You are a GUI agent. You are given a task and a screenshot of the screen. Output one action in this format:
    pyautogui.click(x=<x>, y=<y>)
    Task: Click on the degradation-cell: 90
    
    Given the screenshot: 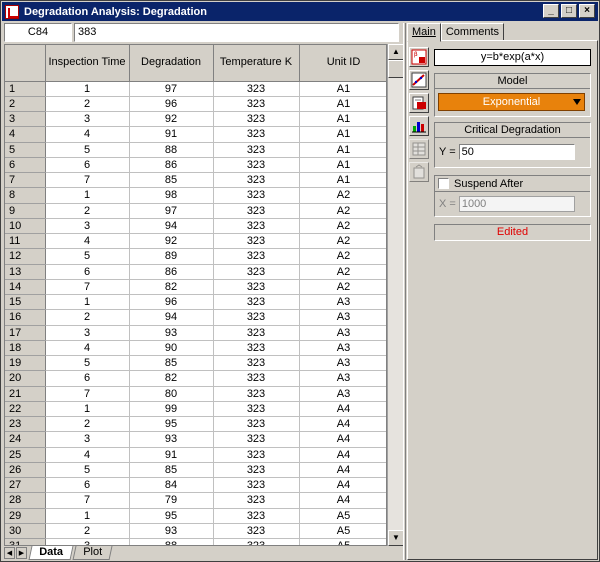 What is the action you would take?
    pyautogui.click(x=171, y=348)
    